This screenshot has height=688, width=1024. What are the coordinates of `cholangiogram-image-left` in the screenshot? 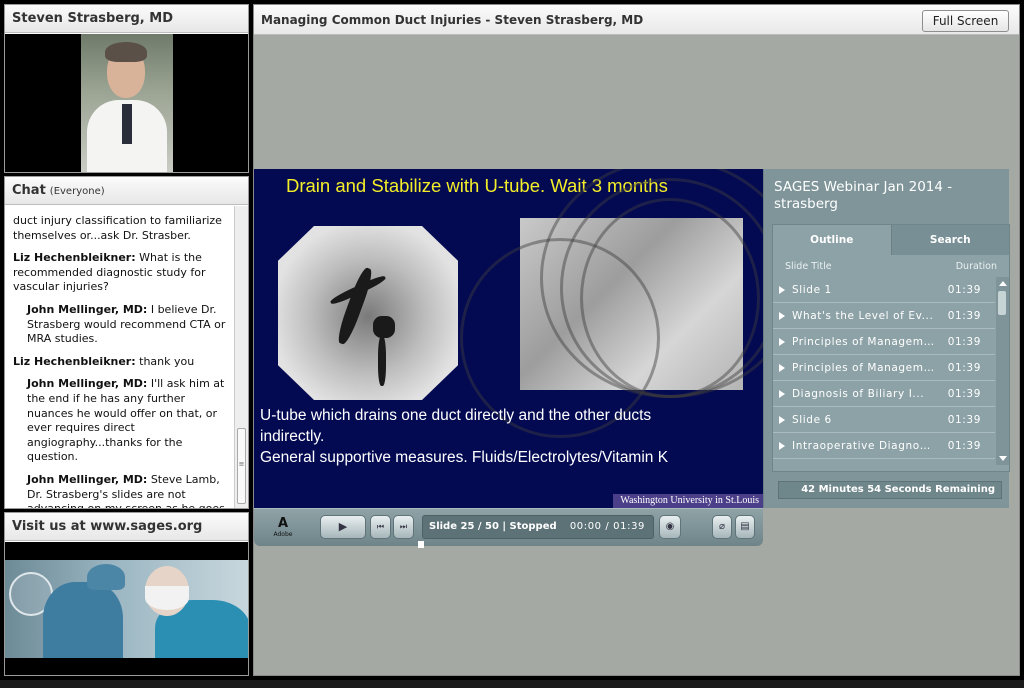 It's located at (368, 313).